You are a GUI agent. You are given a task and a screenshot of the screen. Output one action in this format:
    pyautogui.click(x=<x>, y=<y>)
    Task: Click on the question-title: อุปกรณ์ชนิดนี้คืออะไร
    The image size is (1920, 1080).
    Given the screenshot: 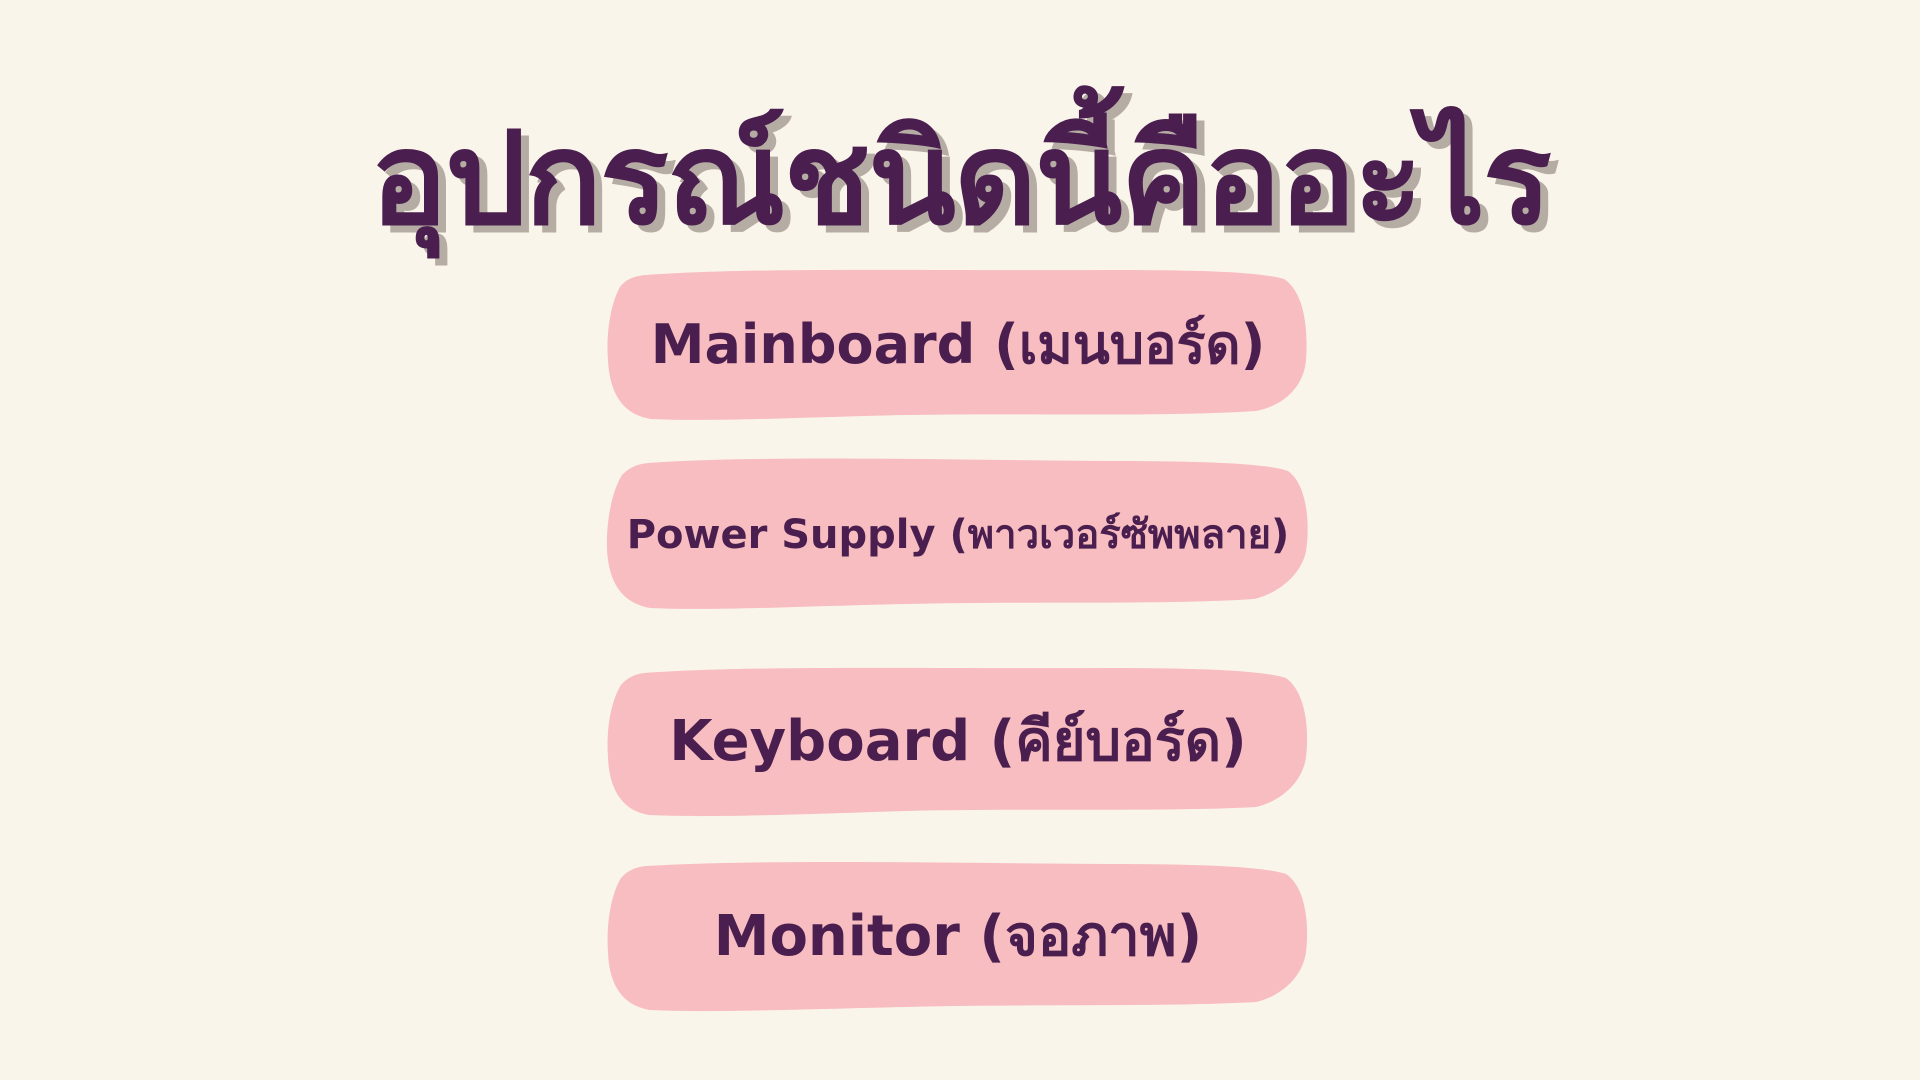 What is the action you would take?
    pyautogui.click(x=960, y=179)
    